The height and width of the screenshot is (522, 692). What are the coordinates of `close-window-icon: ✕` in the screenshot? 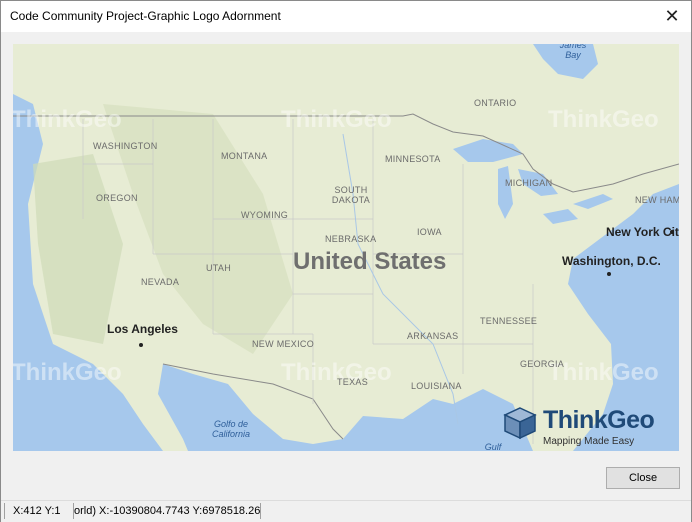 It's located at (672, 16).